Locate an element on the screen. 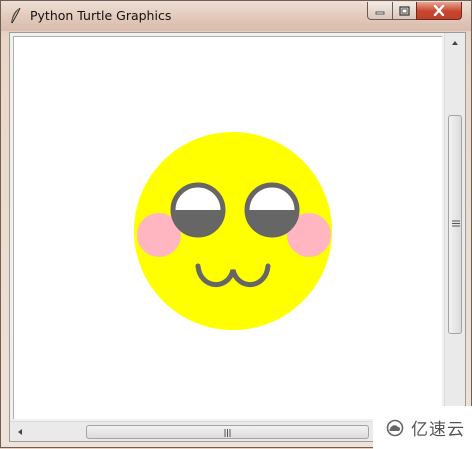 The height and width of the screenshot is (449, 472). vertical-scroll-thumb is located at coordinates (455, 224).